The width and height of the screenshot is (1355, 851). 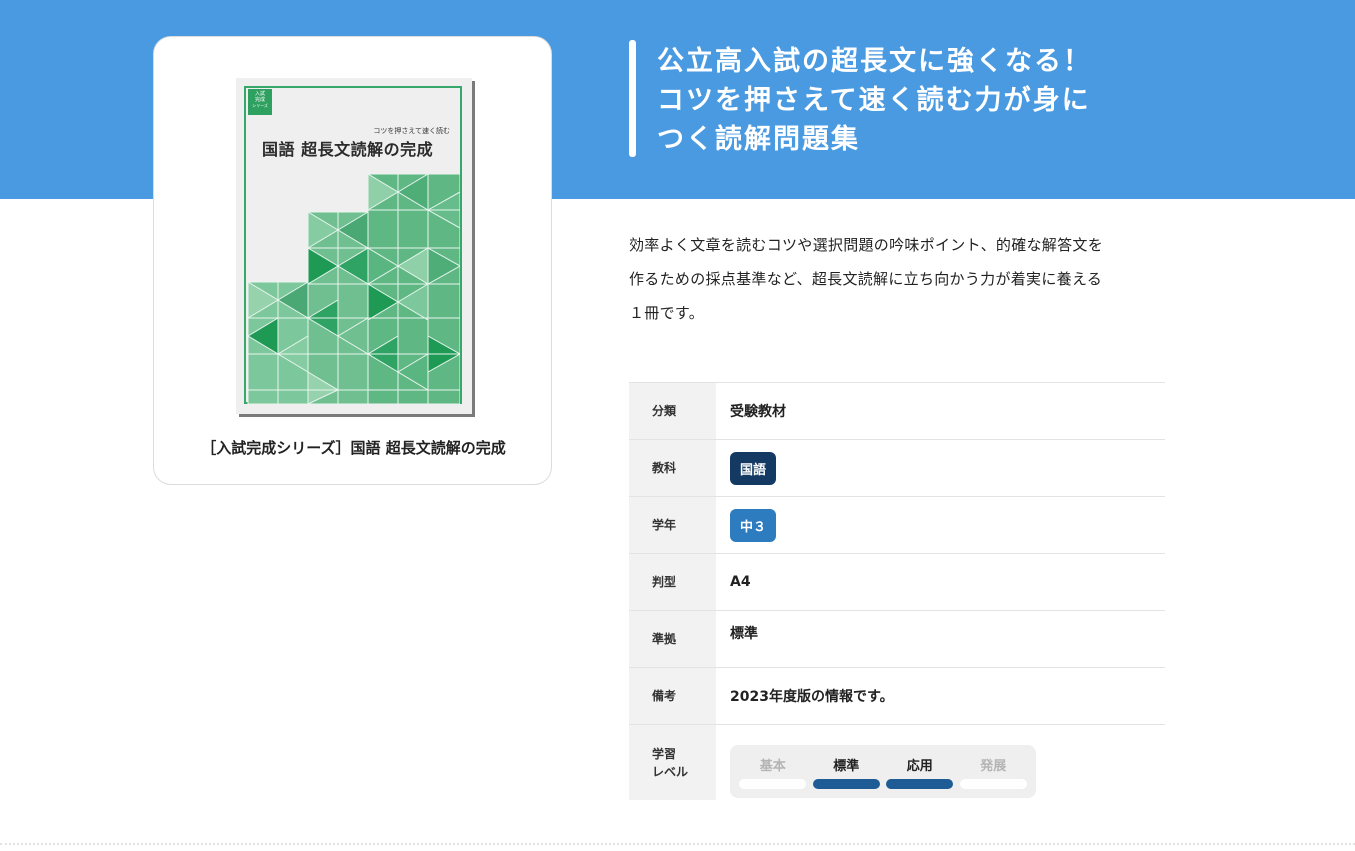 What do you see at coordinates (672, 411) in the screenshot?
I see `spec-label: 分類` at bounding box center [672, 411].